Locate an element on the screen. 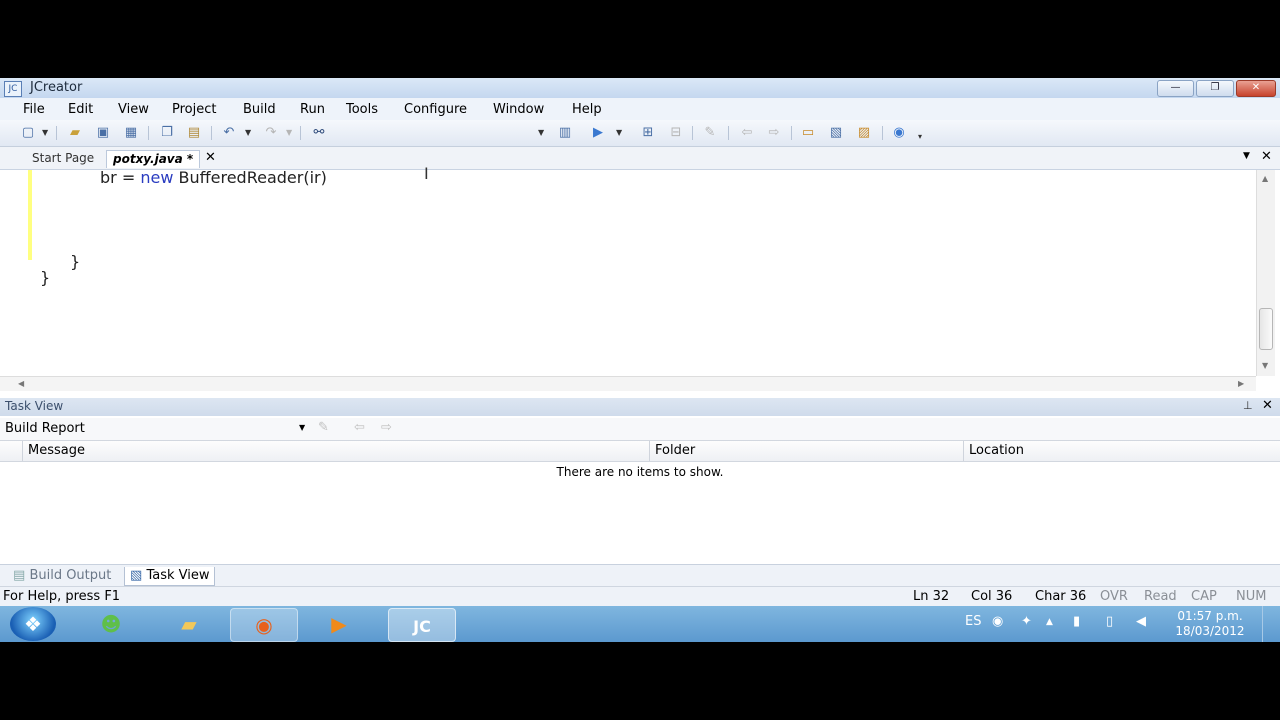 The height and width of the screenshot is (720, 1280). jcreator-icon: JC is located at coordinates (422, 626).